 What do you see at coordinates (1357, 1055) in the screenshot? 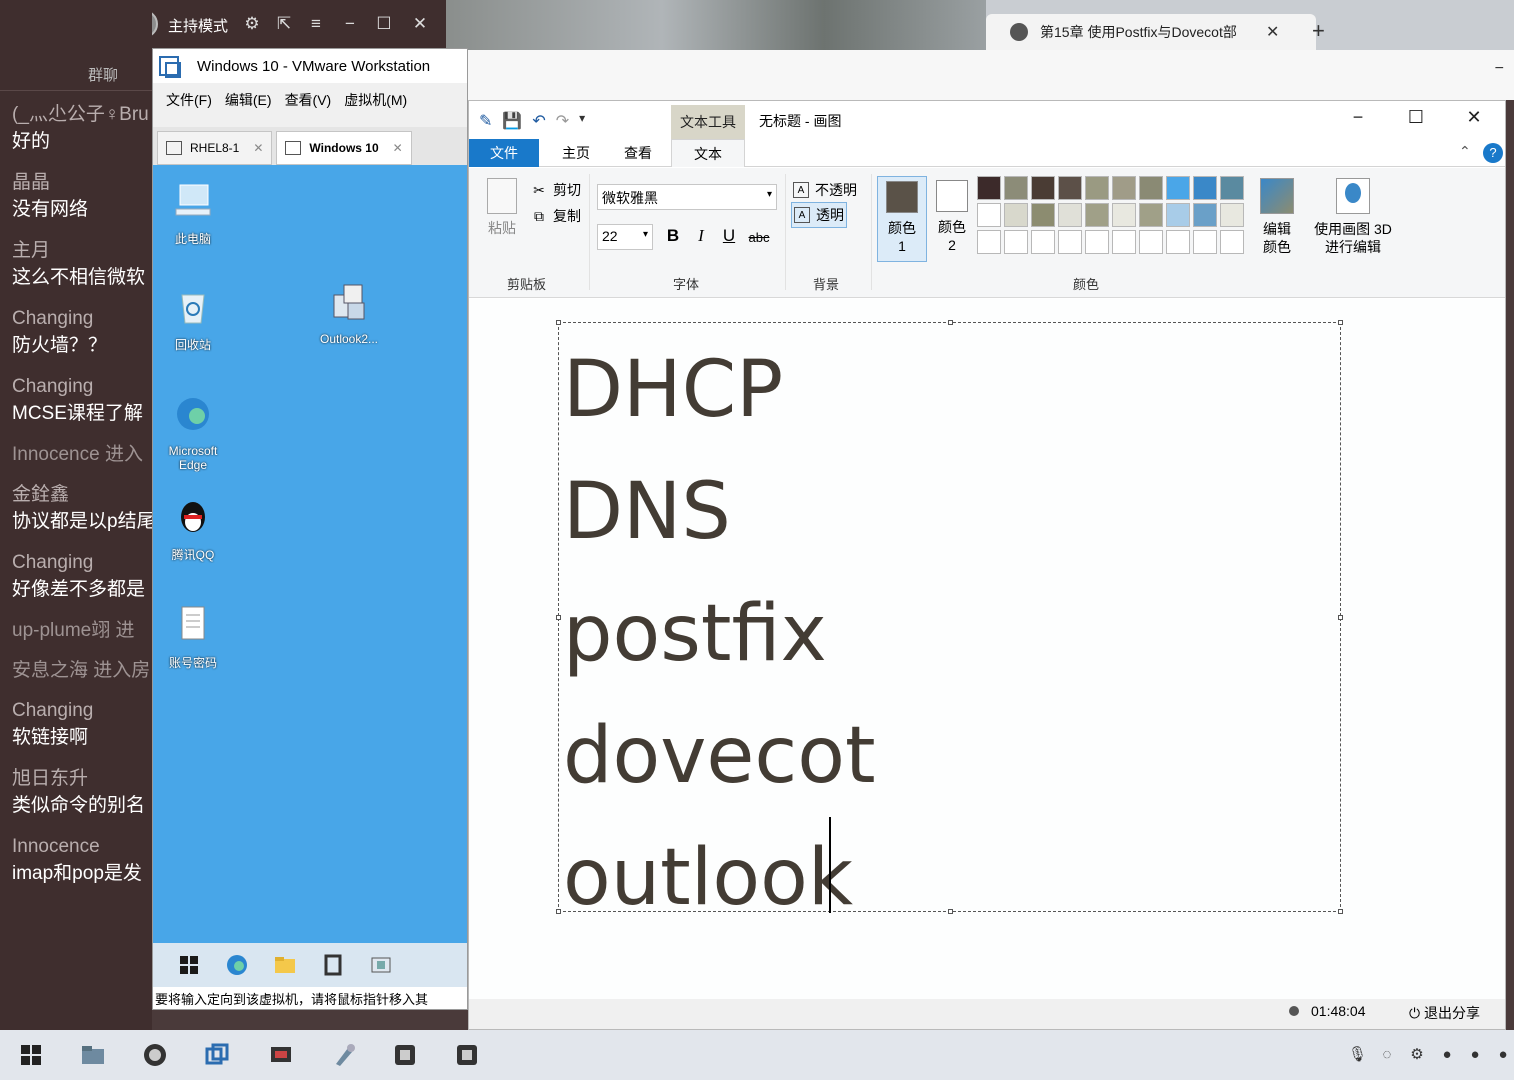
I see `microphone-icon: 🎙` at bounding box center [1357, 1055].